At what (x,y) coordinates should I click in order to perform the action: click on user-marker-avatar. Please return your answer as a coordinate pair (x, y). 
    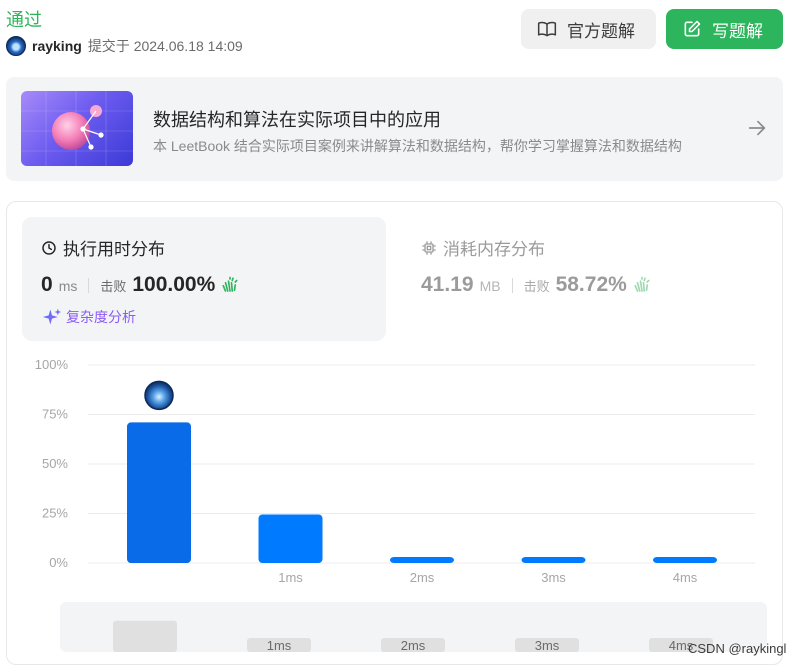
    Looking at the image, I should click on (159, 395).